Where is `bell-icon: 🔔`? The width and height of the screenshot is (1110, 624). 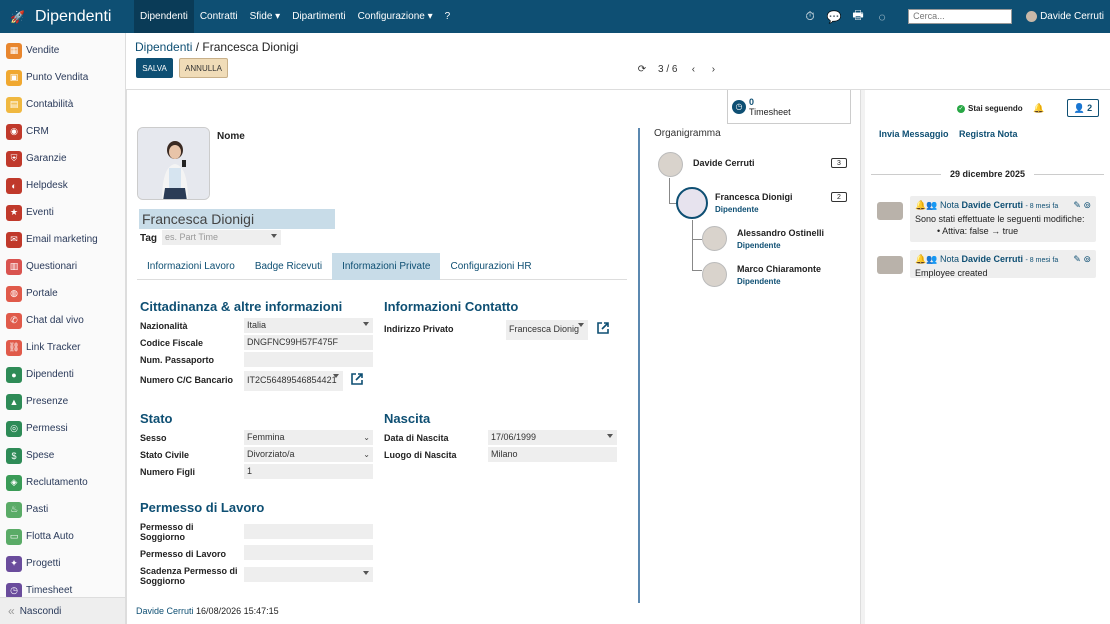
bell-icon: 🔔 is located at coordinates (1038, 108).